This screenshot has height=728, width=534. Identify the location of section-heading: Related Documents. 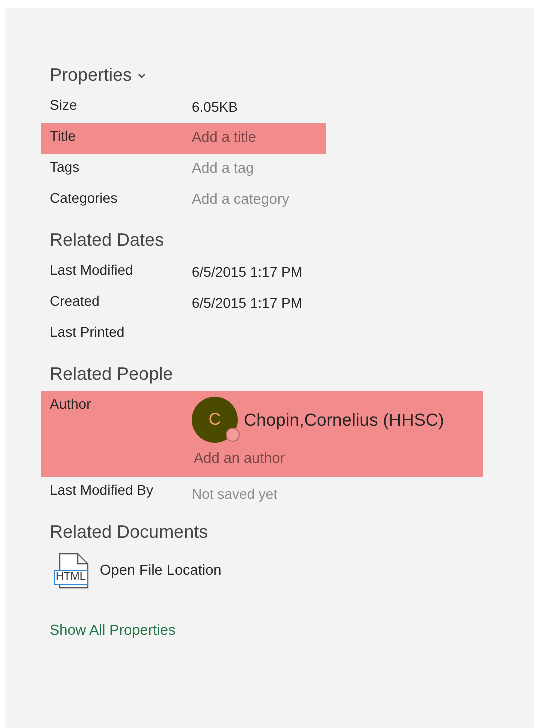
(129, 532).